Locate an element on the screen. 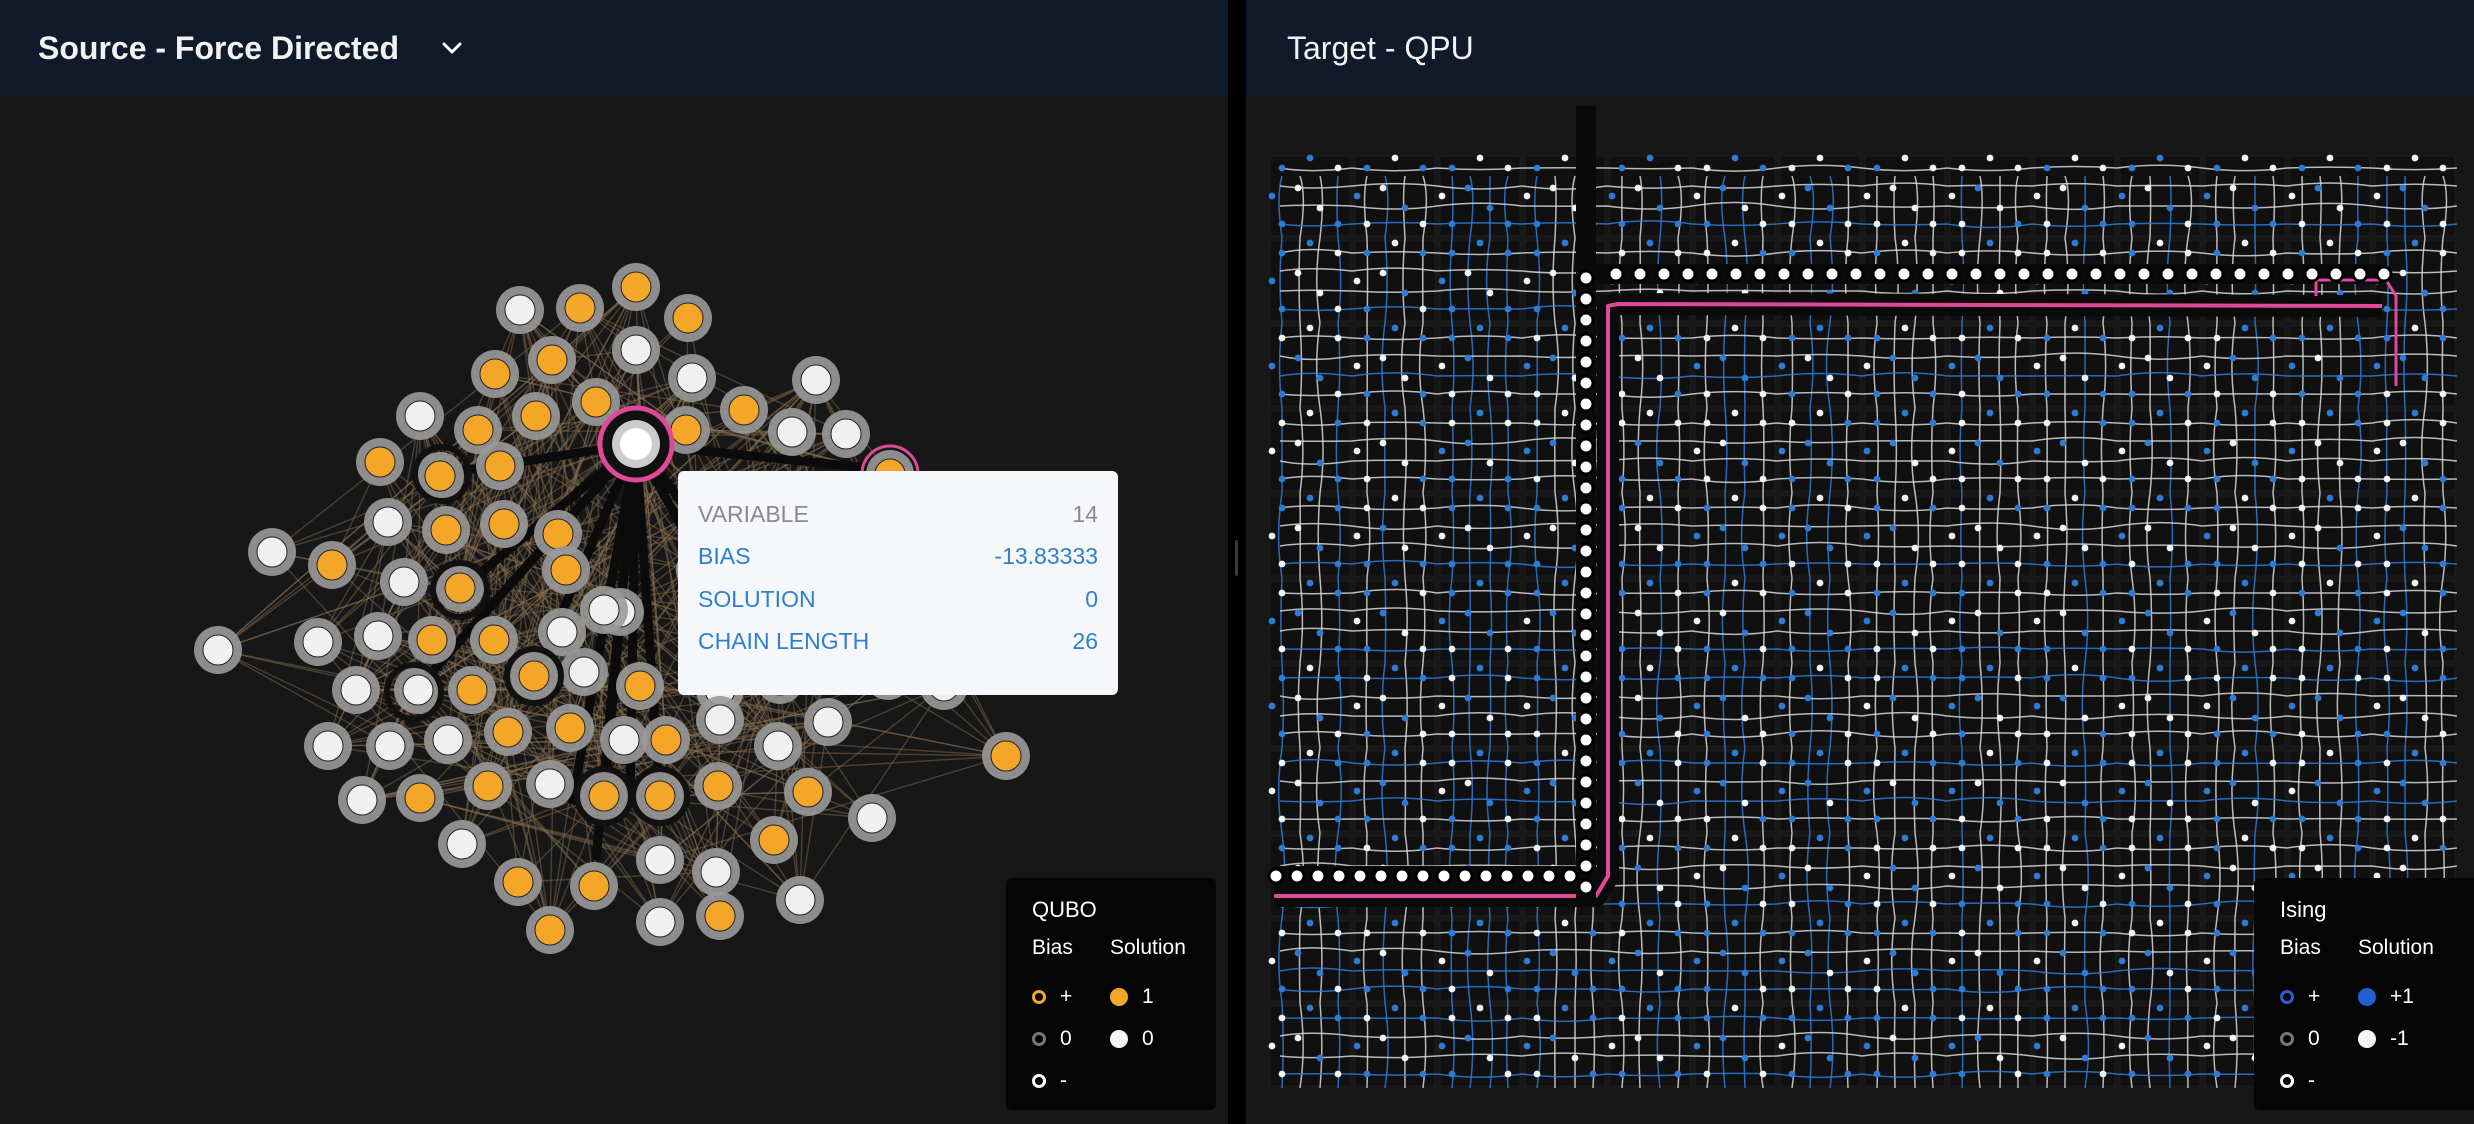  qubo-legend: QUBO Bias Solution + 1 0 0 - is located at coordinates (1111, 994).